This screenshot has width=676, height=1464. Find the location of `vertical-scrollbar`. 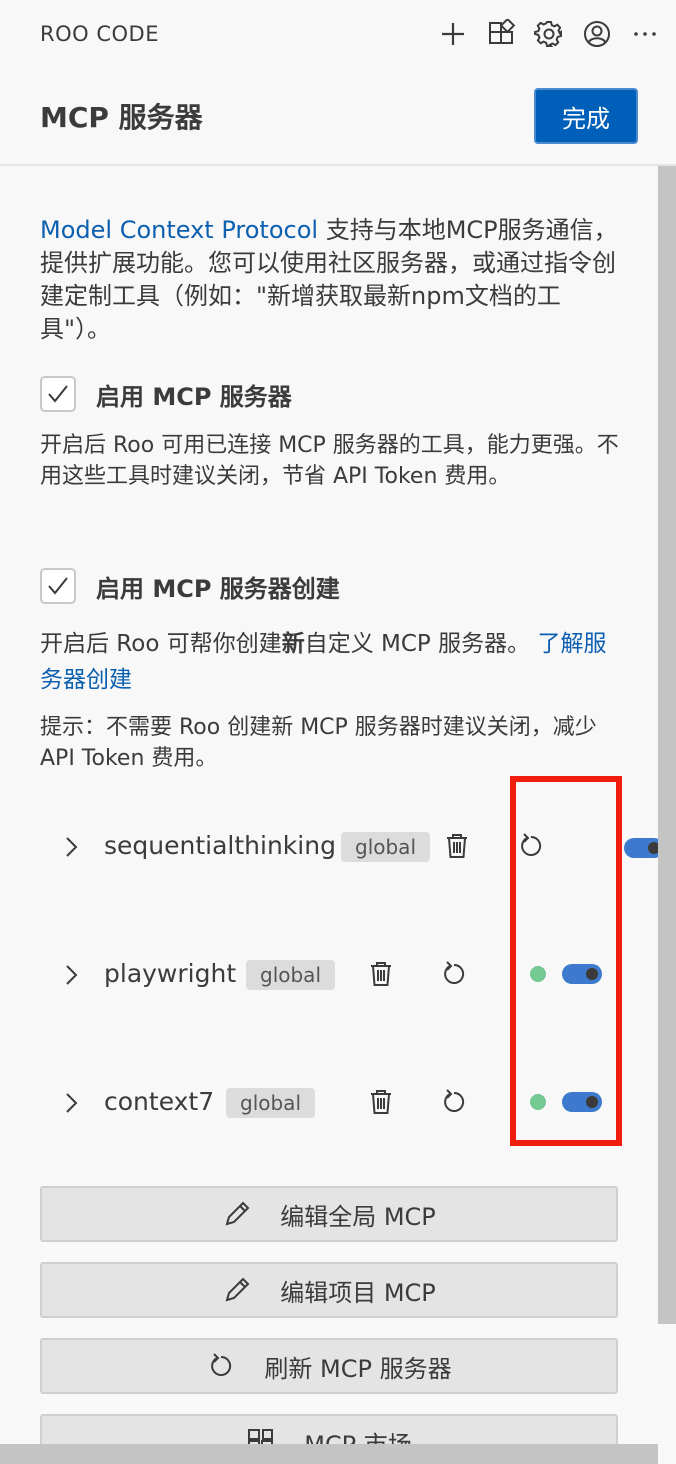

vertical-scrollbar is located at coordinates (667, 745).